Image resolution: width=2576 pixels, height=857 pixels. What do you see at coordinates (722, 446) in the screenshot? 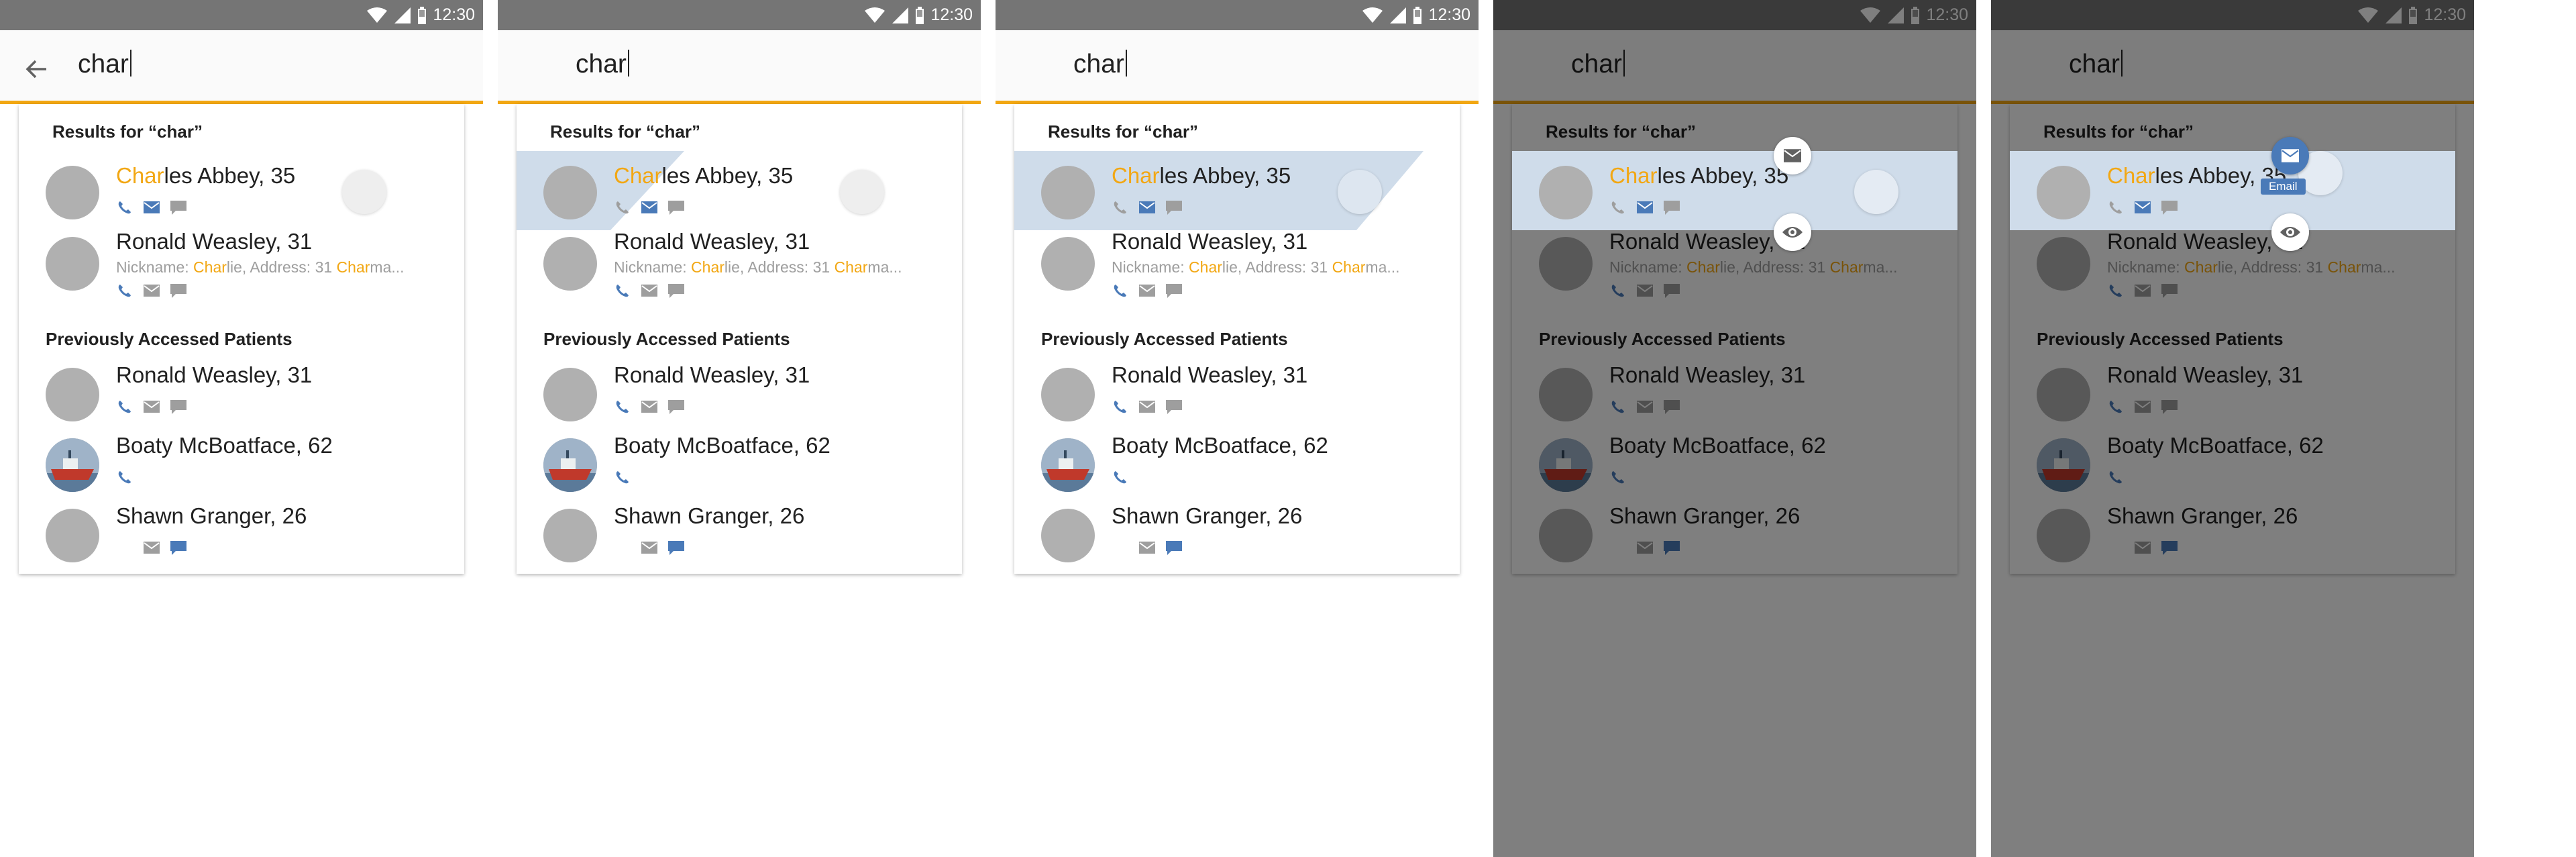
I see `patient-name: Boaty McBoatface, 62` at bounding box center [722, 446].